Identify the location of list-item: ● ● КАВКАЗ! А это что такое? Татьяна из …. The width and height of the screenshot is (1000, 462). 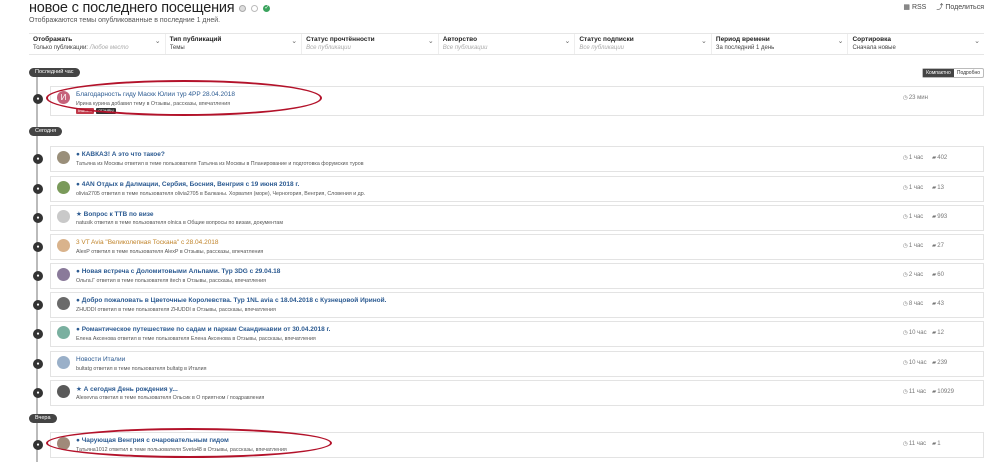
(508, 159).